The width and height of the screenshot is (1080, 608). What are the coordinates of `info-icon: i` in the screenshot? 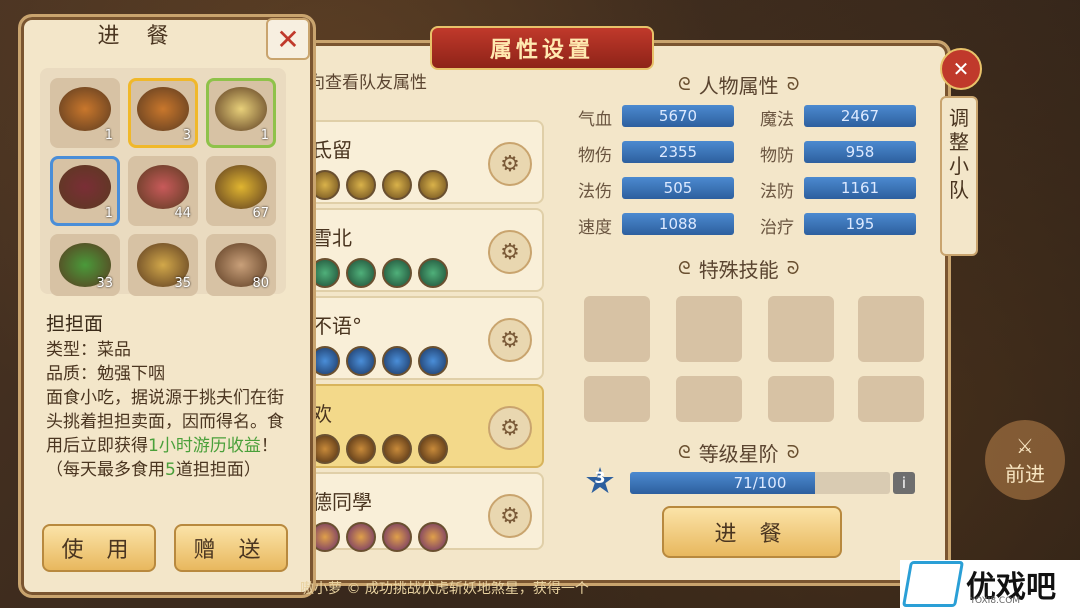 It's located at (904, 483).